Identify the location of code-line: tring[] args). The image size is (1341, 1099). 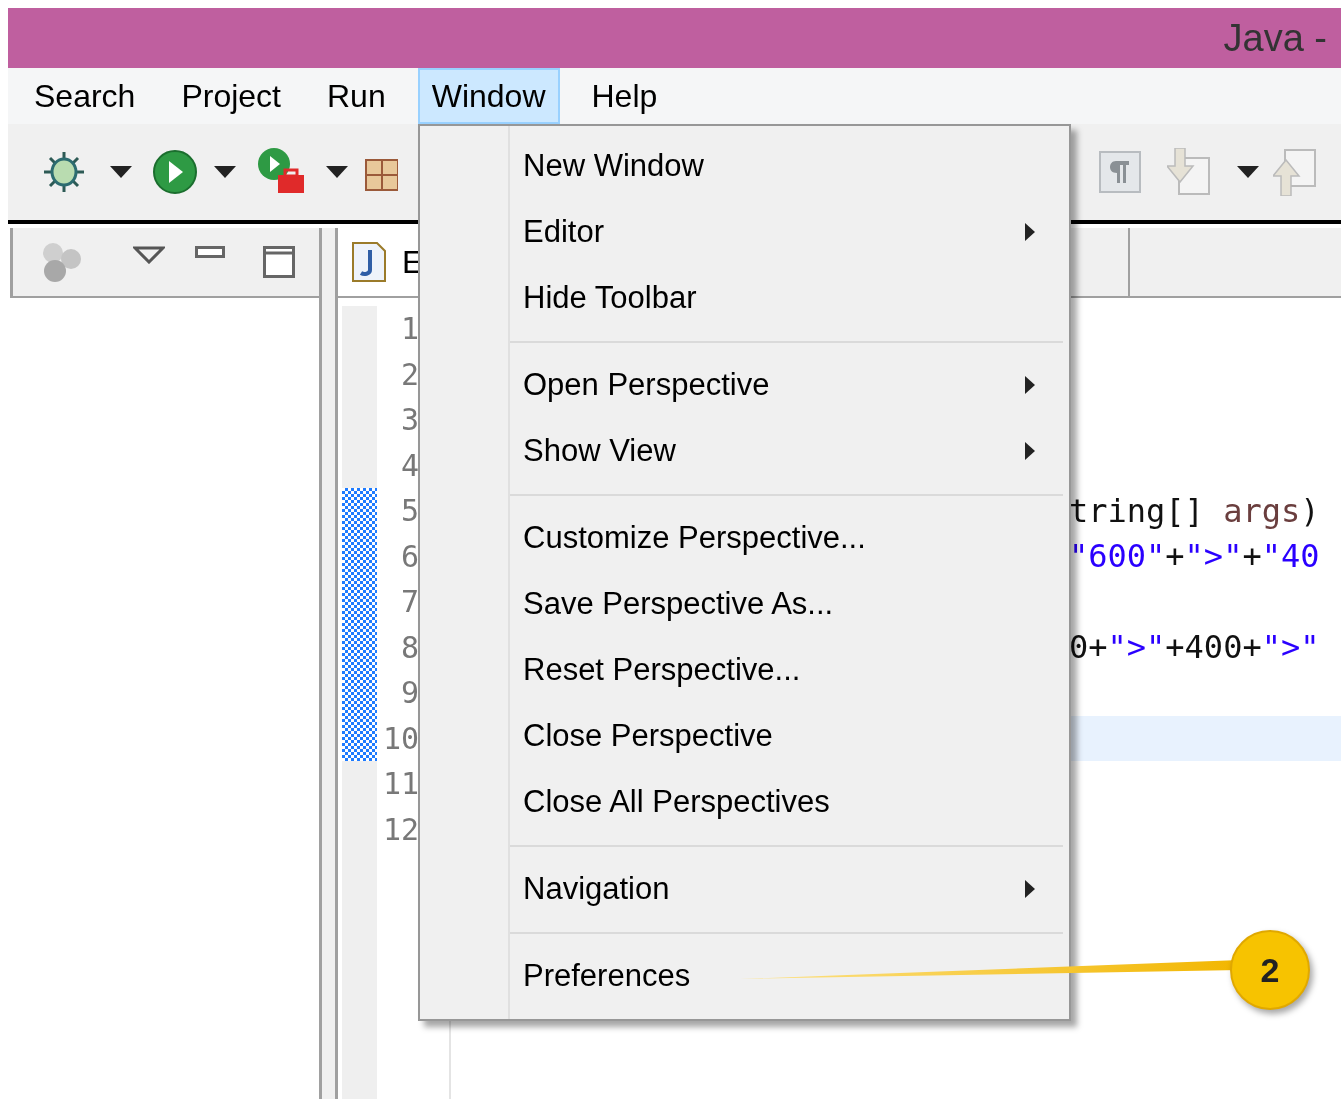
(1194, 511).